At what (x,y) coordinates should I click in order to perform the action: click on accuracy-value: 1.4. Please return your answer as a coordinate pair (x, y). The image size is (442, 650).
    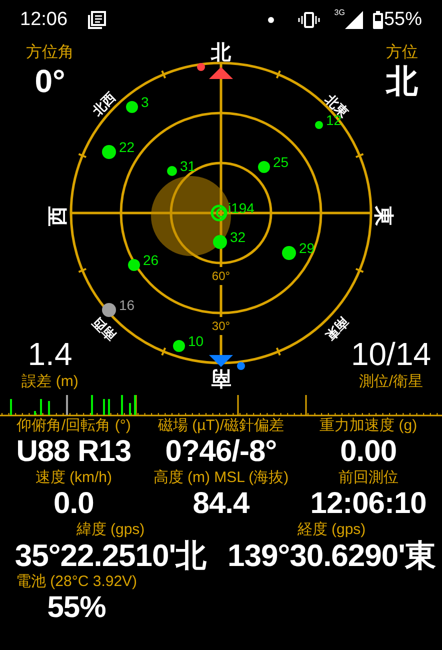
    Looking at the image, I should click on (50, 354).